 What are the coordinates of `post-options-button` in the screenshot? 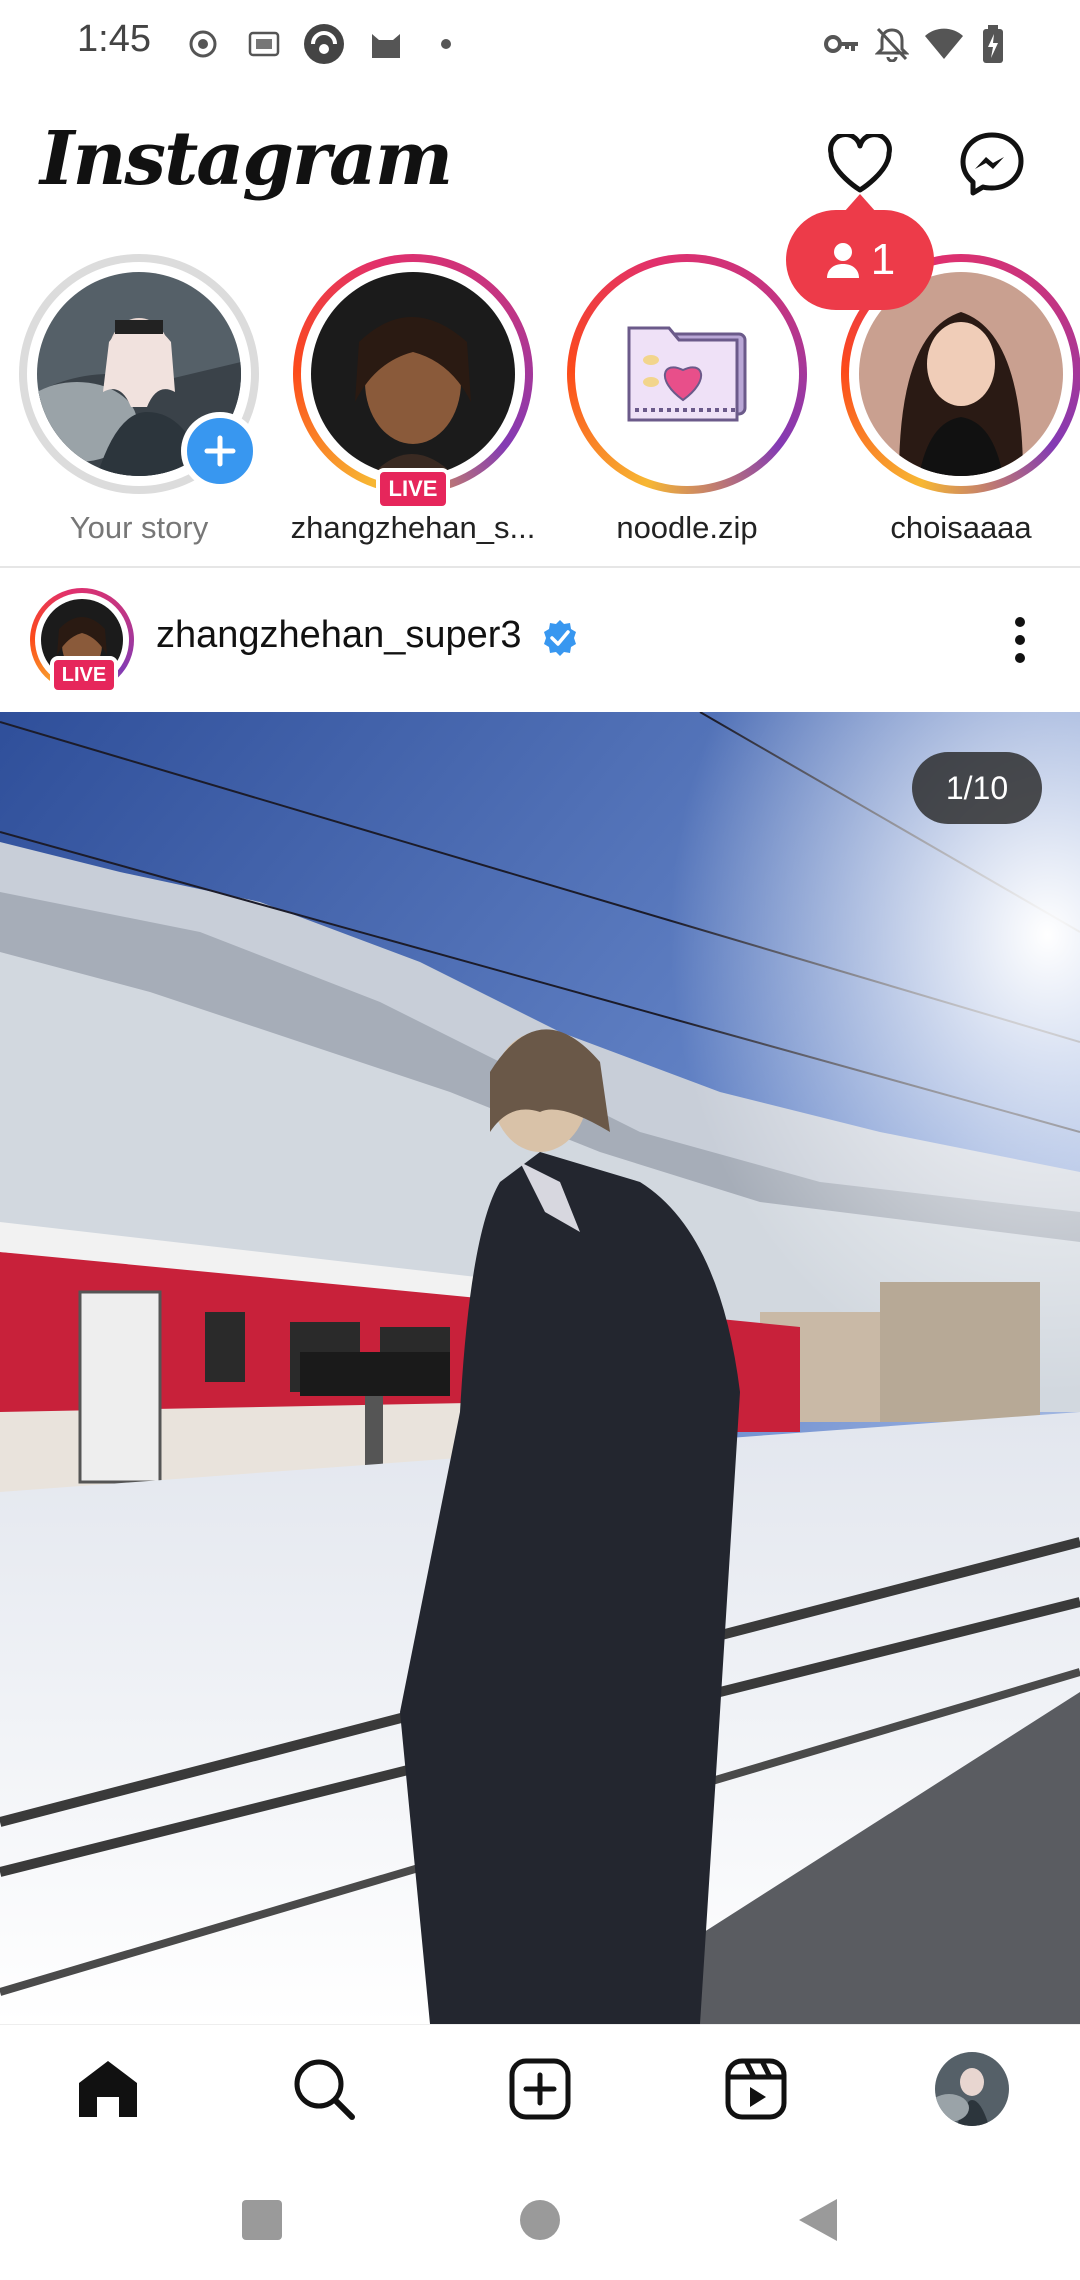 It's located at (1020, 640).